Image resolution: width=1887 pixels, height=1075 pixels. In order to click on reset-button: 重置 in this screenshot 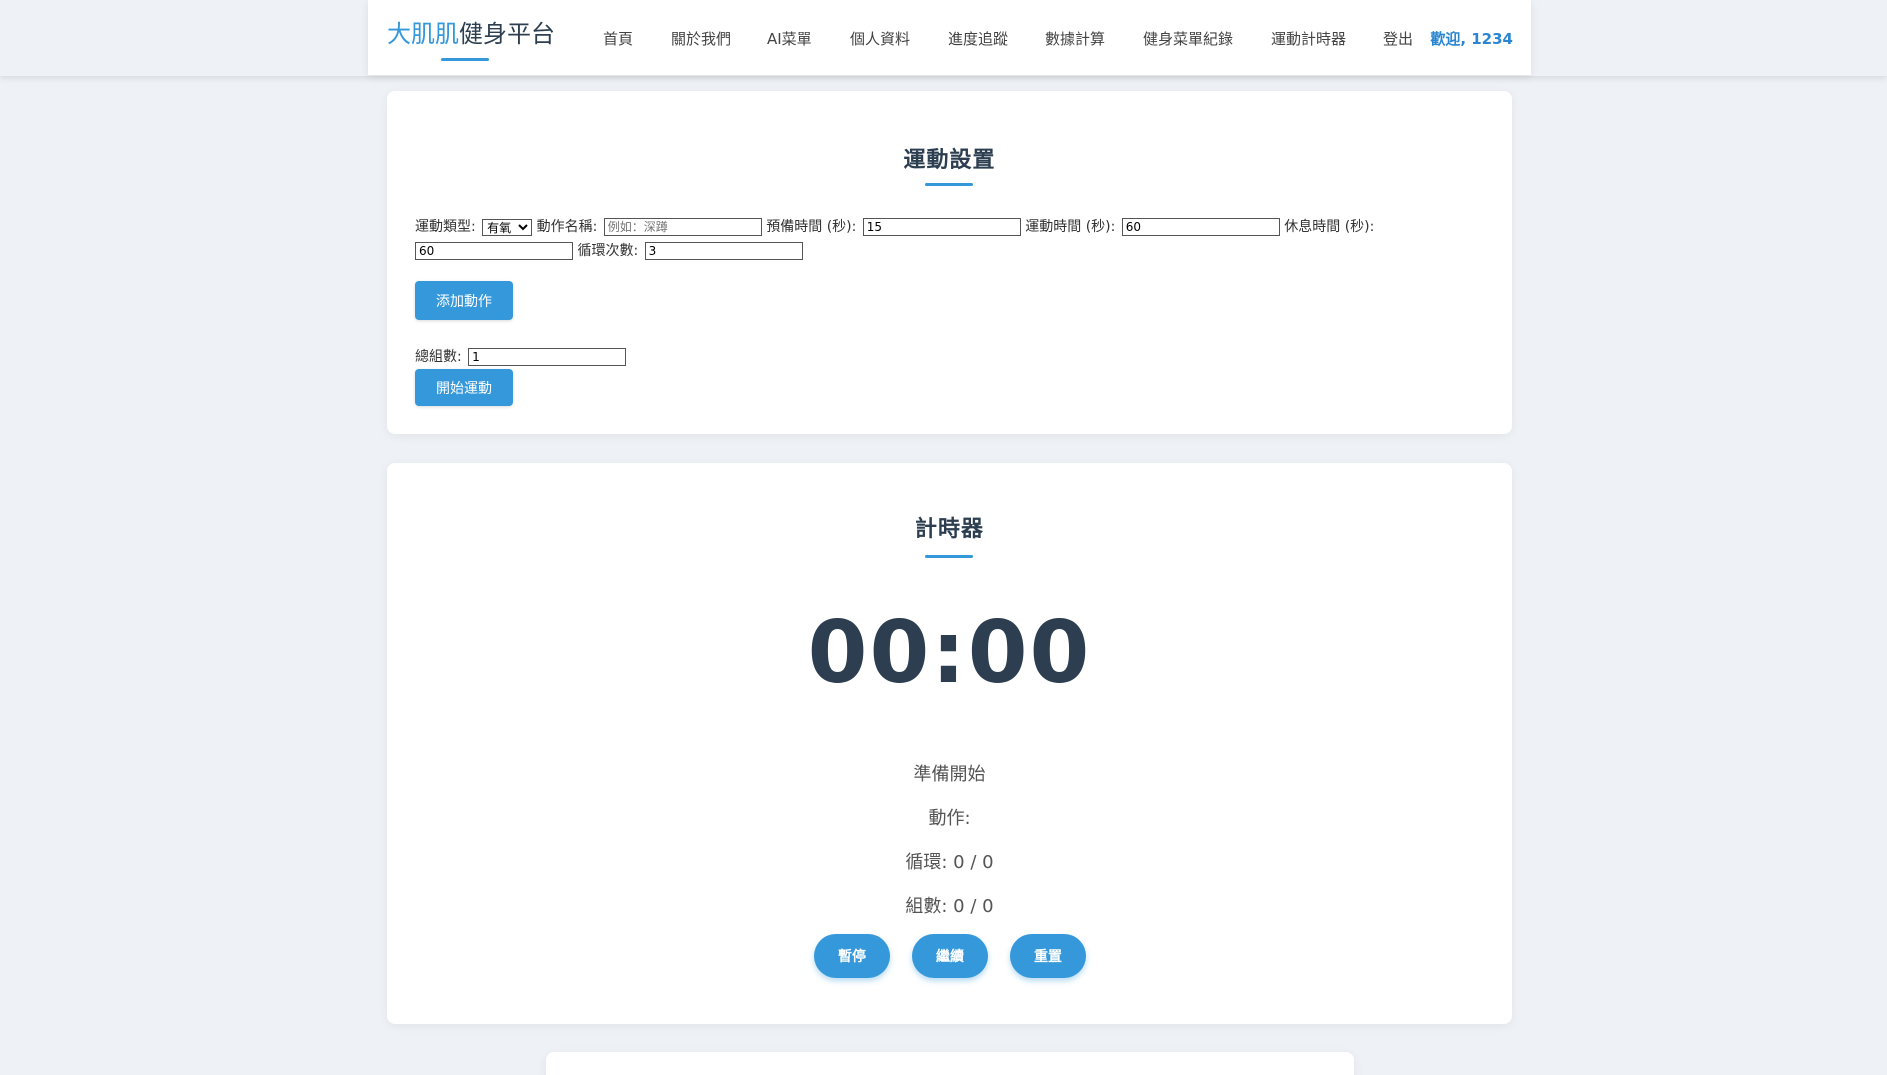, I will do `click(1048, 956)`.